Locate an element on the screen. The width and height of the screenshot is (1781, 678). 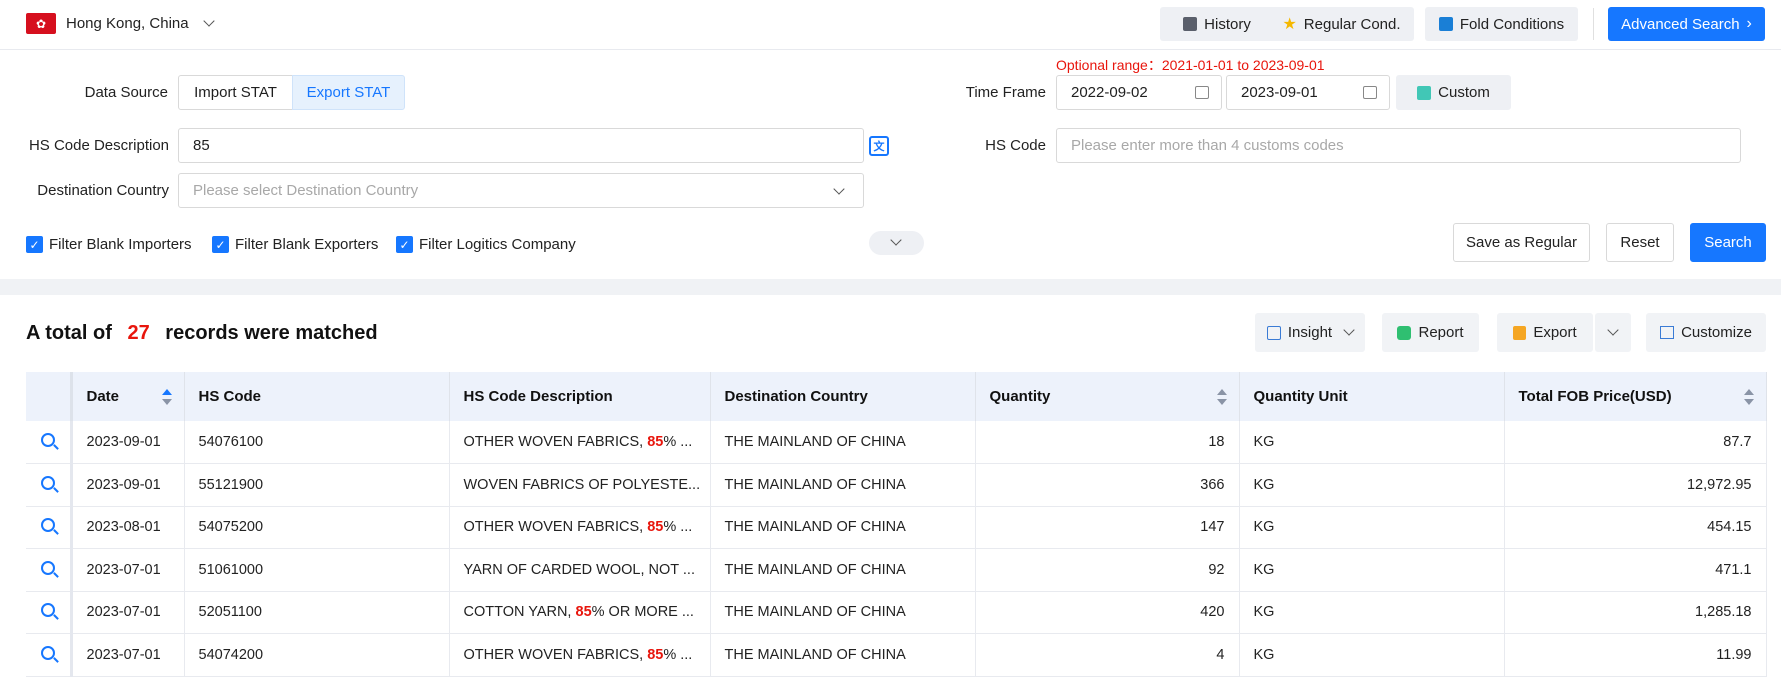
save-as-regular-button: Save as Regular is located at coordinates (1521, 242).